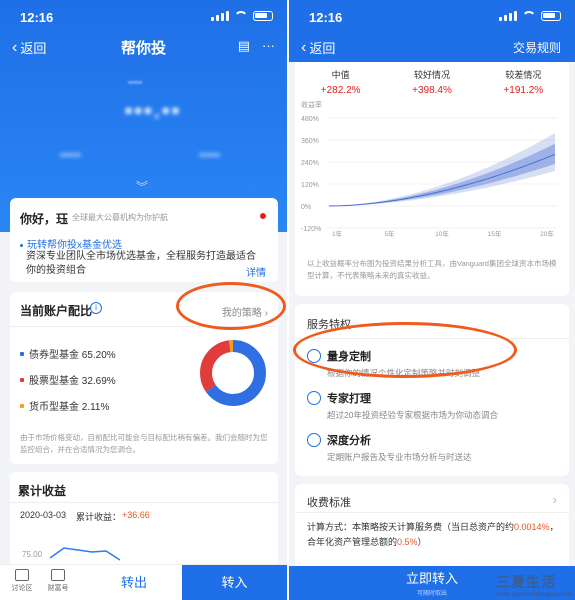 This screenshot has width=575, height=600. What do you see at coordinates (314, 398) in the screenshot?
I see `person-icon` at bounding box center [314, 398].